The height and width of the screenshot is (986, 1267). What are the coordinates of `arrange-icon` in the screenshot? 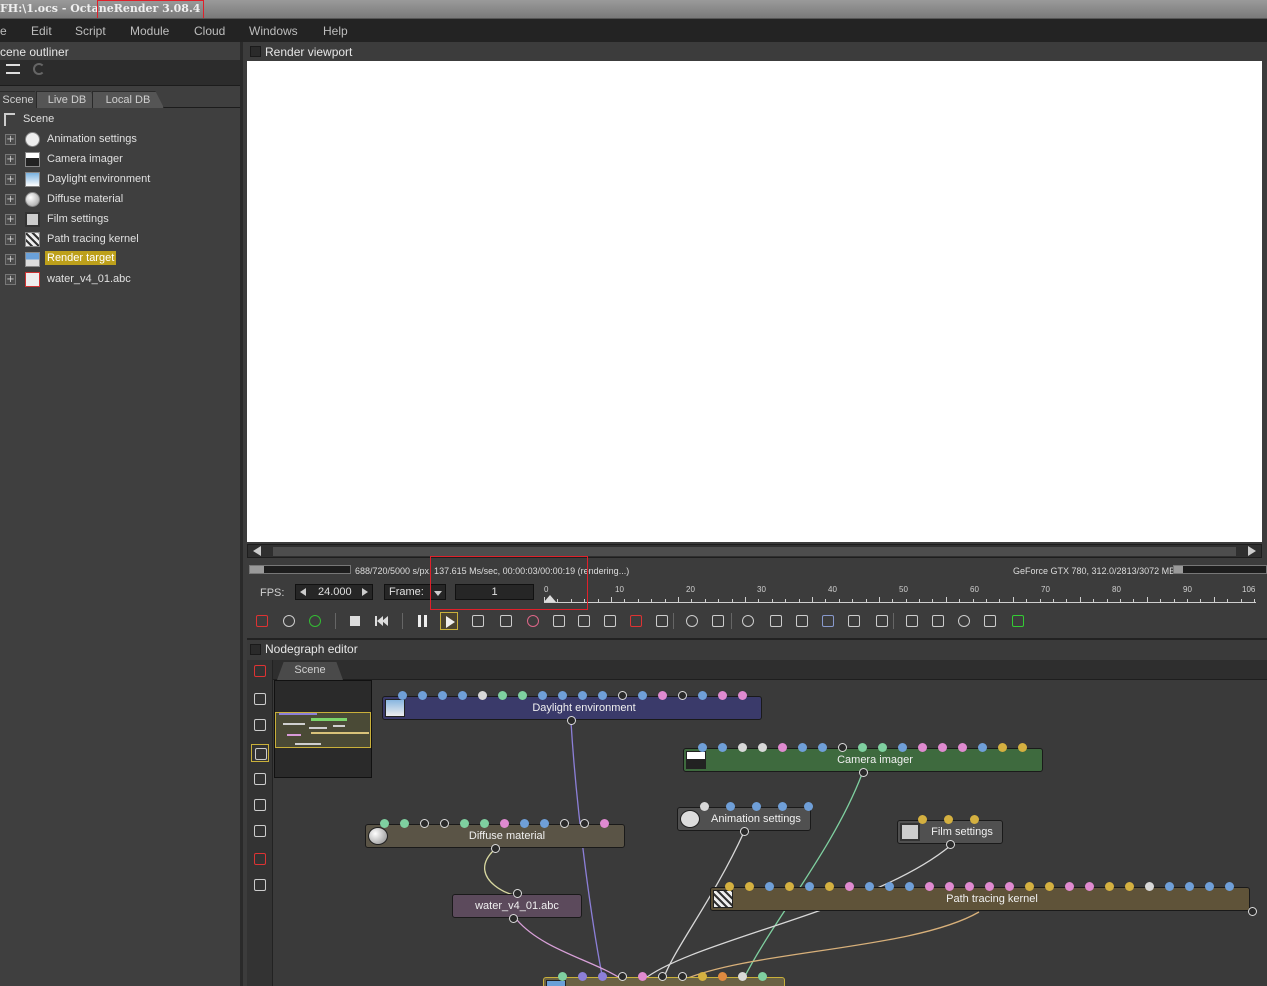 It's located at (260, 725).